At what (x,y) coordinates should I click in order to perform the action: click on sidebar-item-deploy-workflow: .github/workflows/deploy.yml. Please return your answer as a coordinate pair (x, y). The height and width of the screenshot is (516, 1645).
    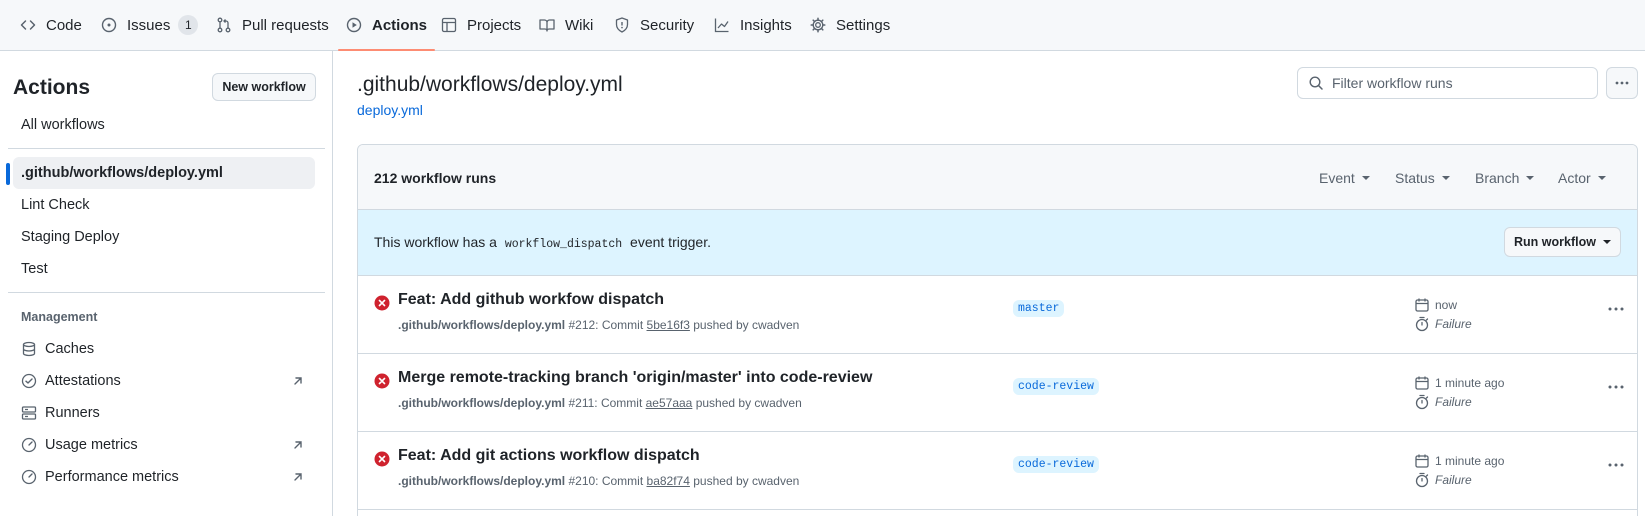
    Looking at the image, I should click on (160, 173).